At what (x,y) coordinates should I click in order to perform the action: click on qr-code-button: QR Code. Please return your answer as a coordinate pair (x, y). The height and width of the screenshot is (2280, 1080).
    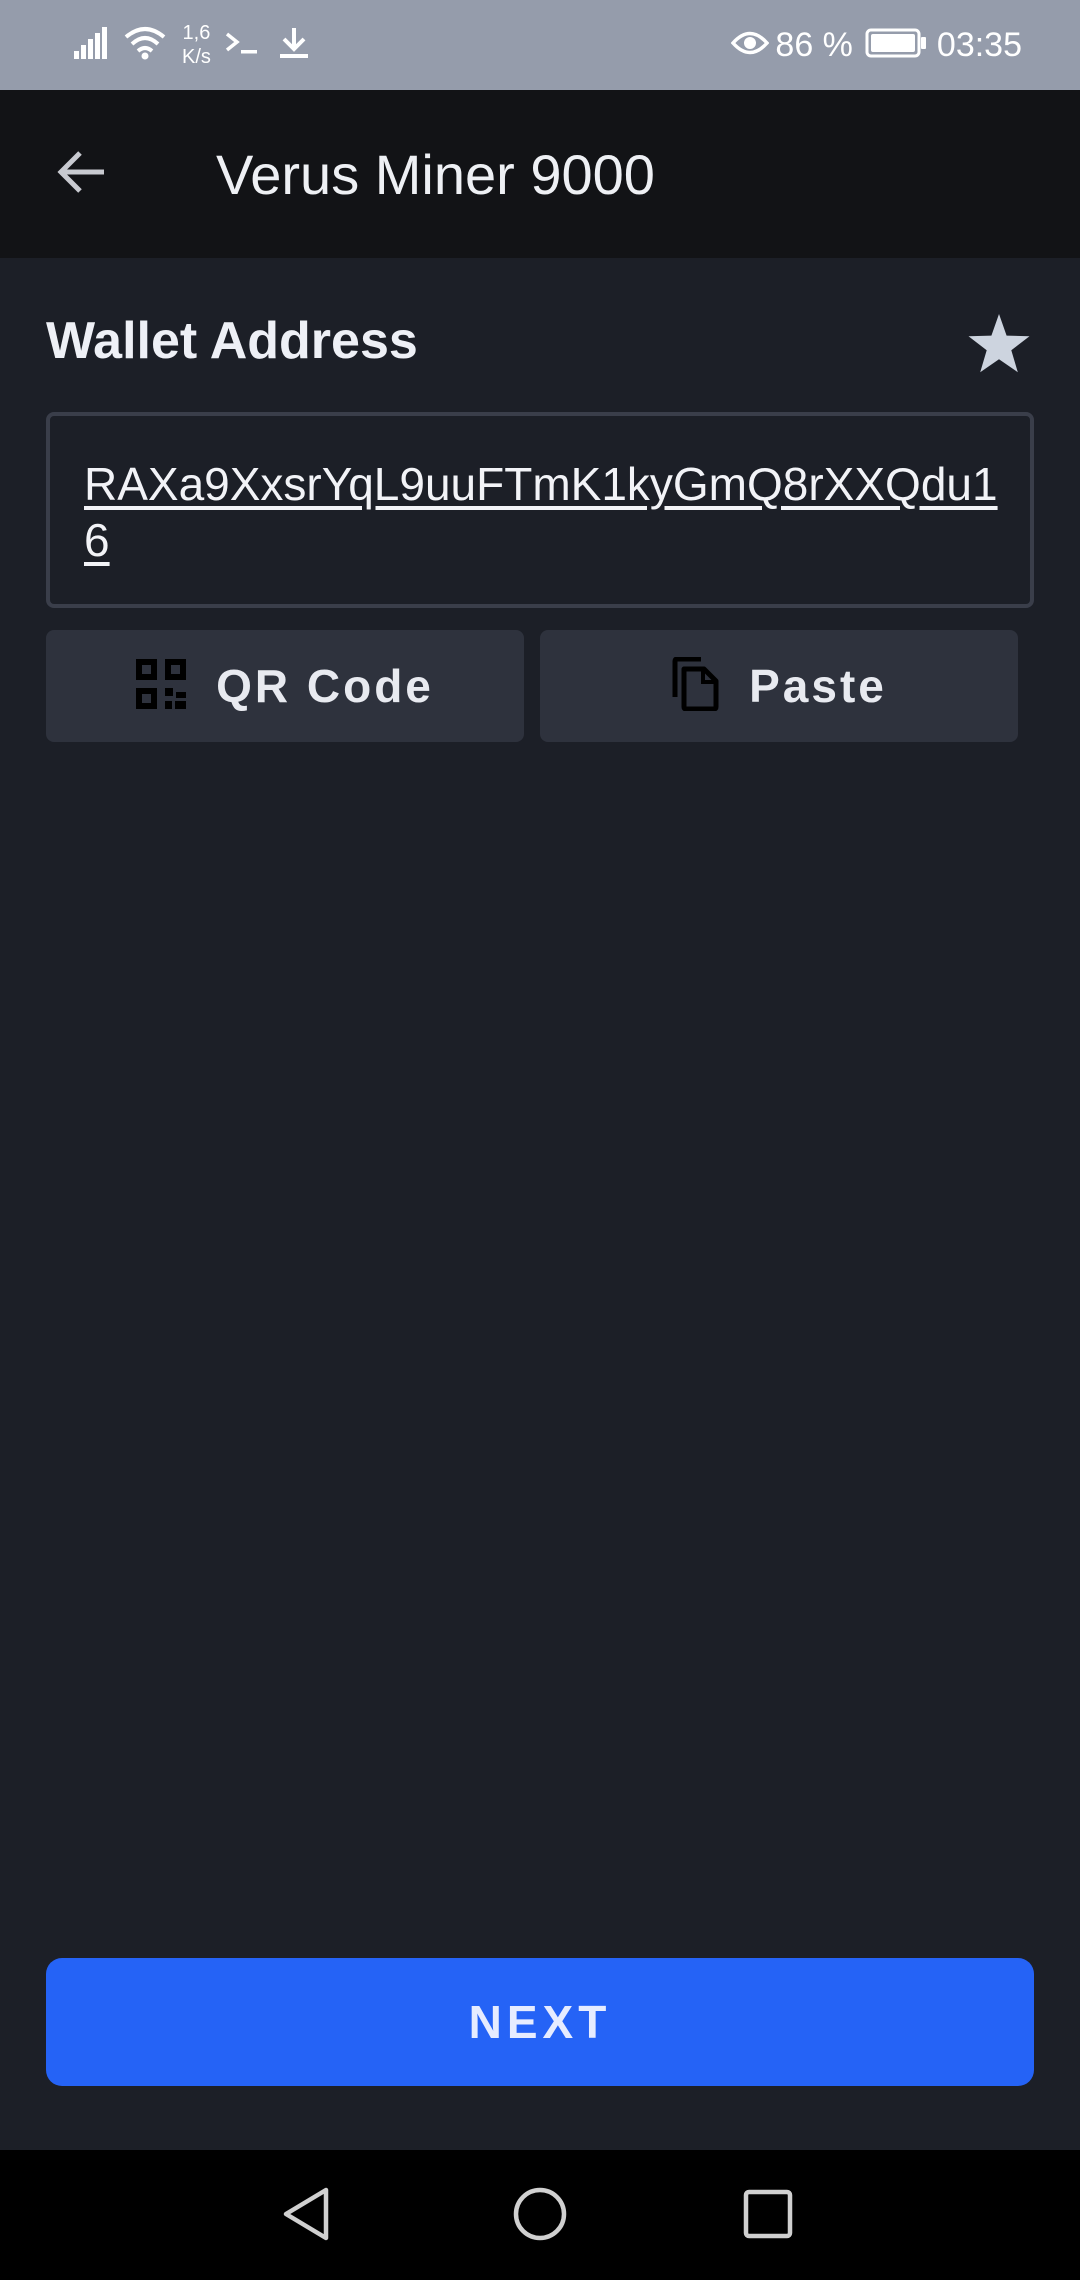
    Looking at the image, I should click on (285, 686).